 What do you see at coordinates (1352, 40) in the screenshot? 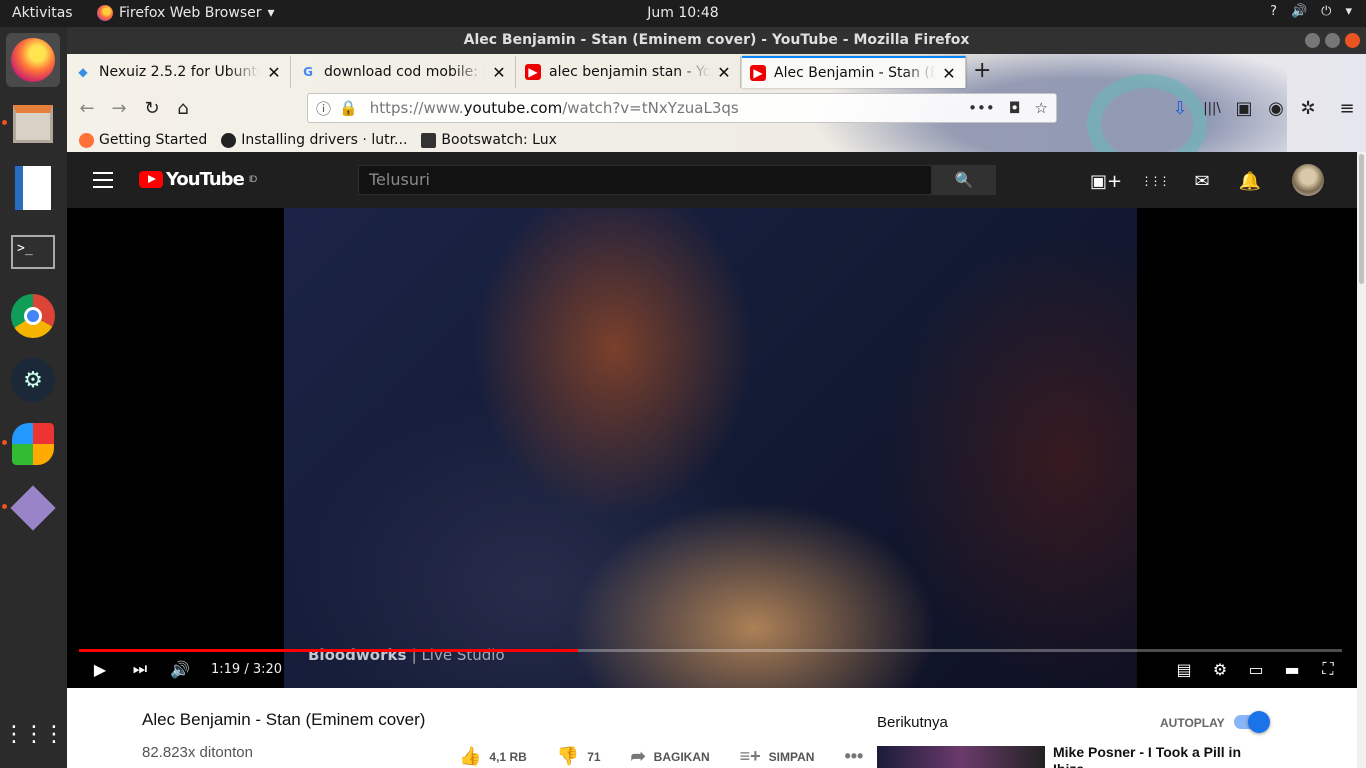
I see `close-window-button` at bounding box center [1352, 40].